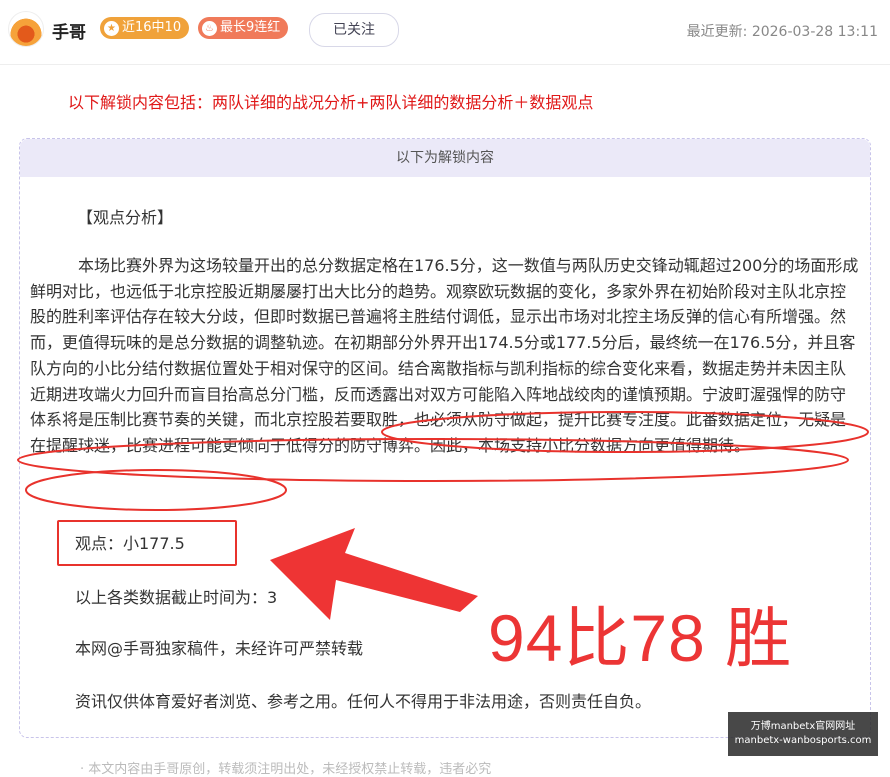 The width and height of the screenshot is (890, 777). Describe the element at coordinates (445, 158) in the screenshot. I see `unlocked-header: 以下为解锁内容` at that location.